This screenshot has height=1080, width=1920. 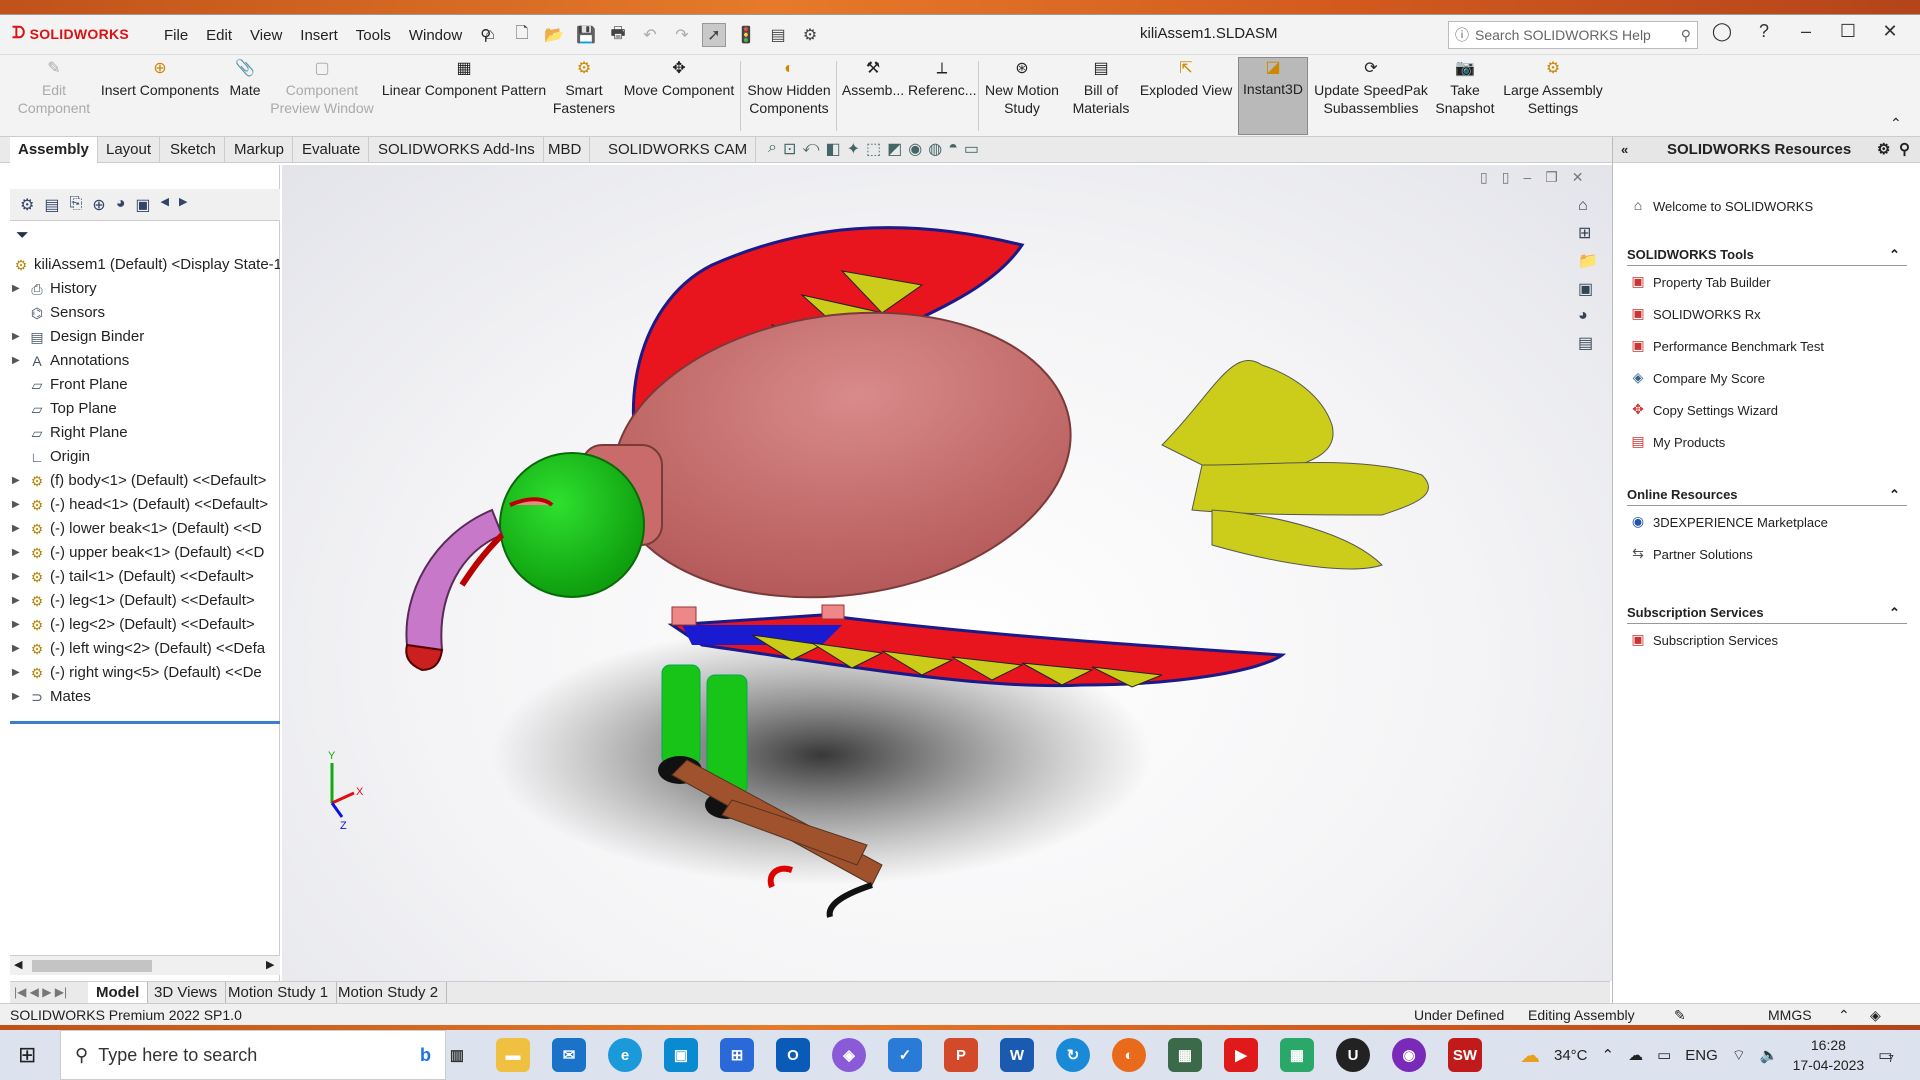 I want to click on outlook-icon: O, so click(x=793, y=1055).